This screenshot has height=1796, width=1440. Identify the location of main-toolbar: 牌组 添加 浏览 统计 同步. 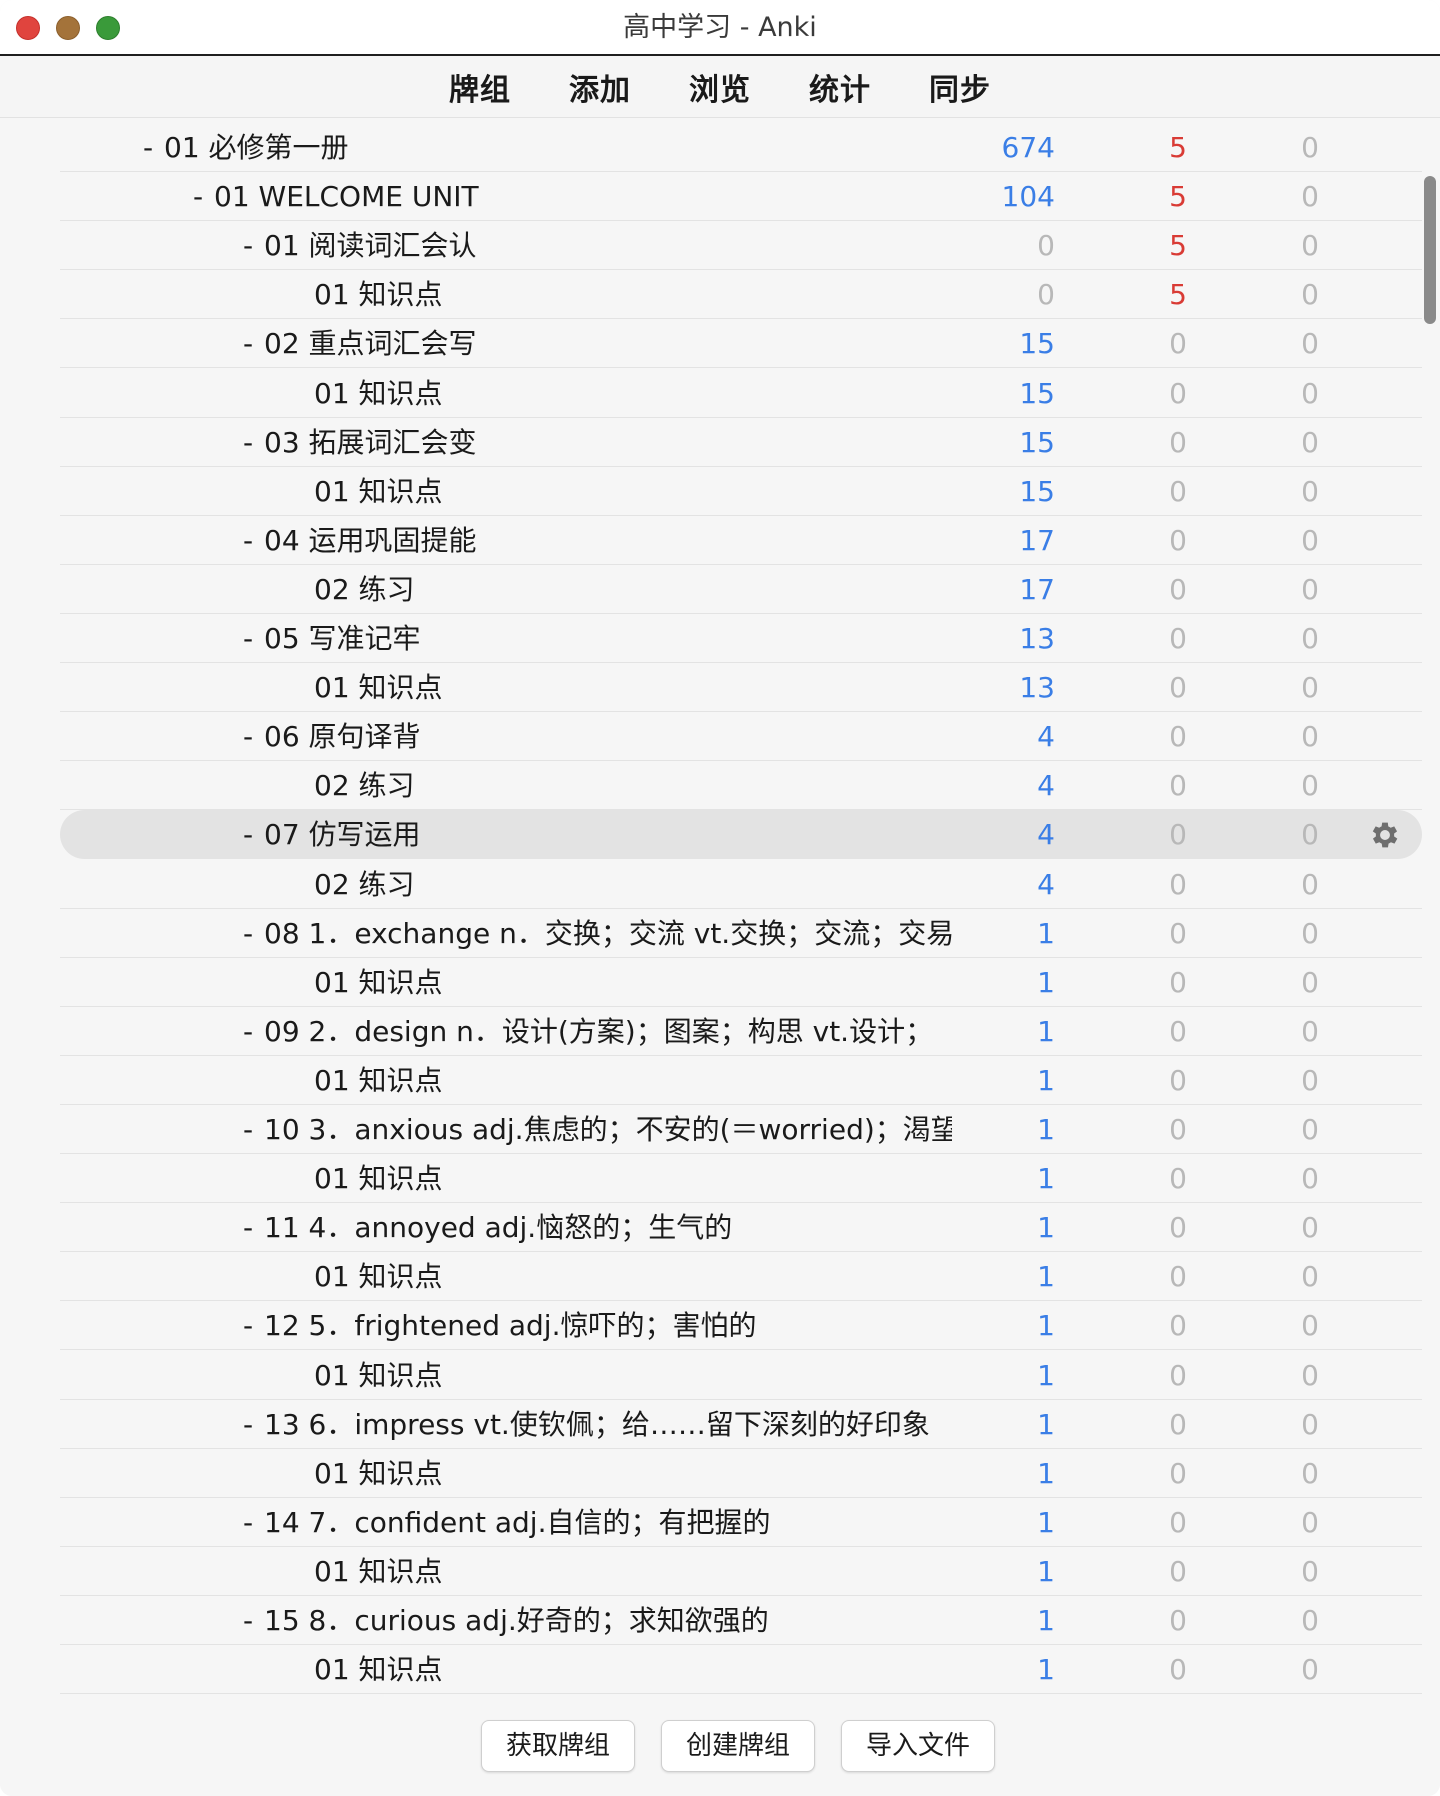
(720, 87).